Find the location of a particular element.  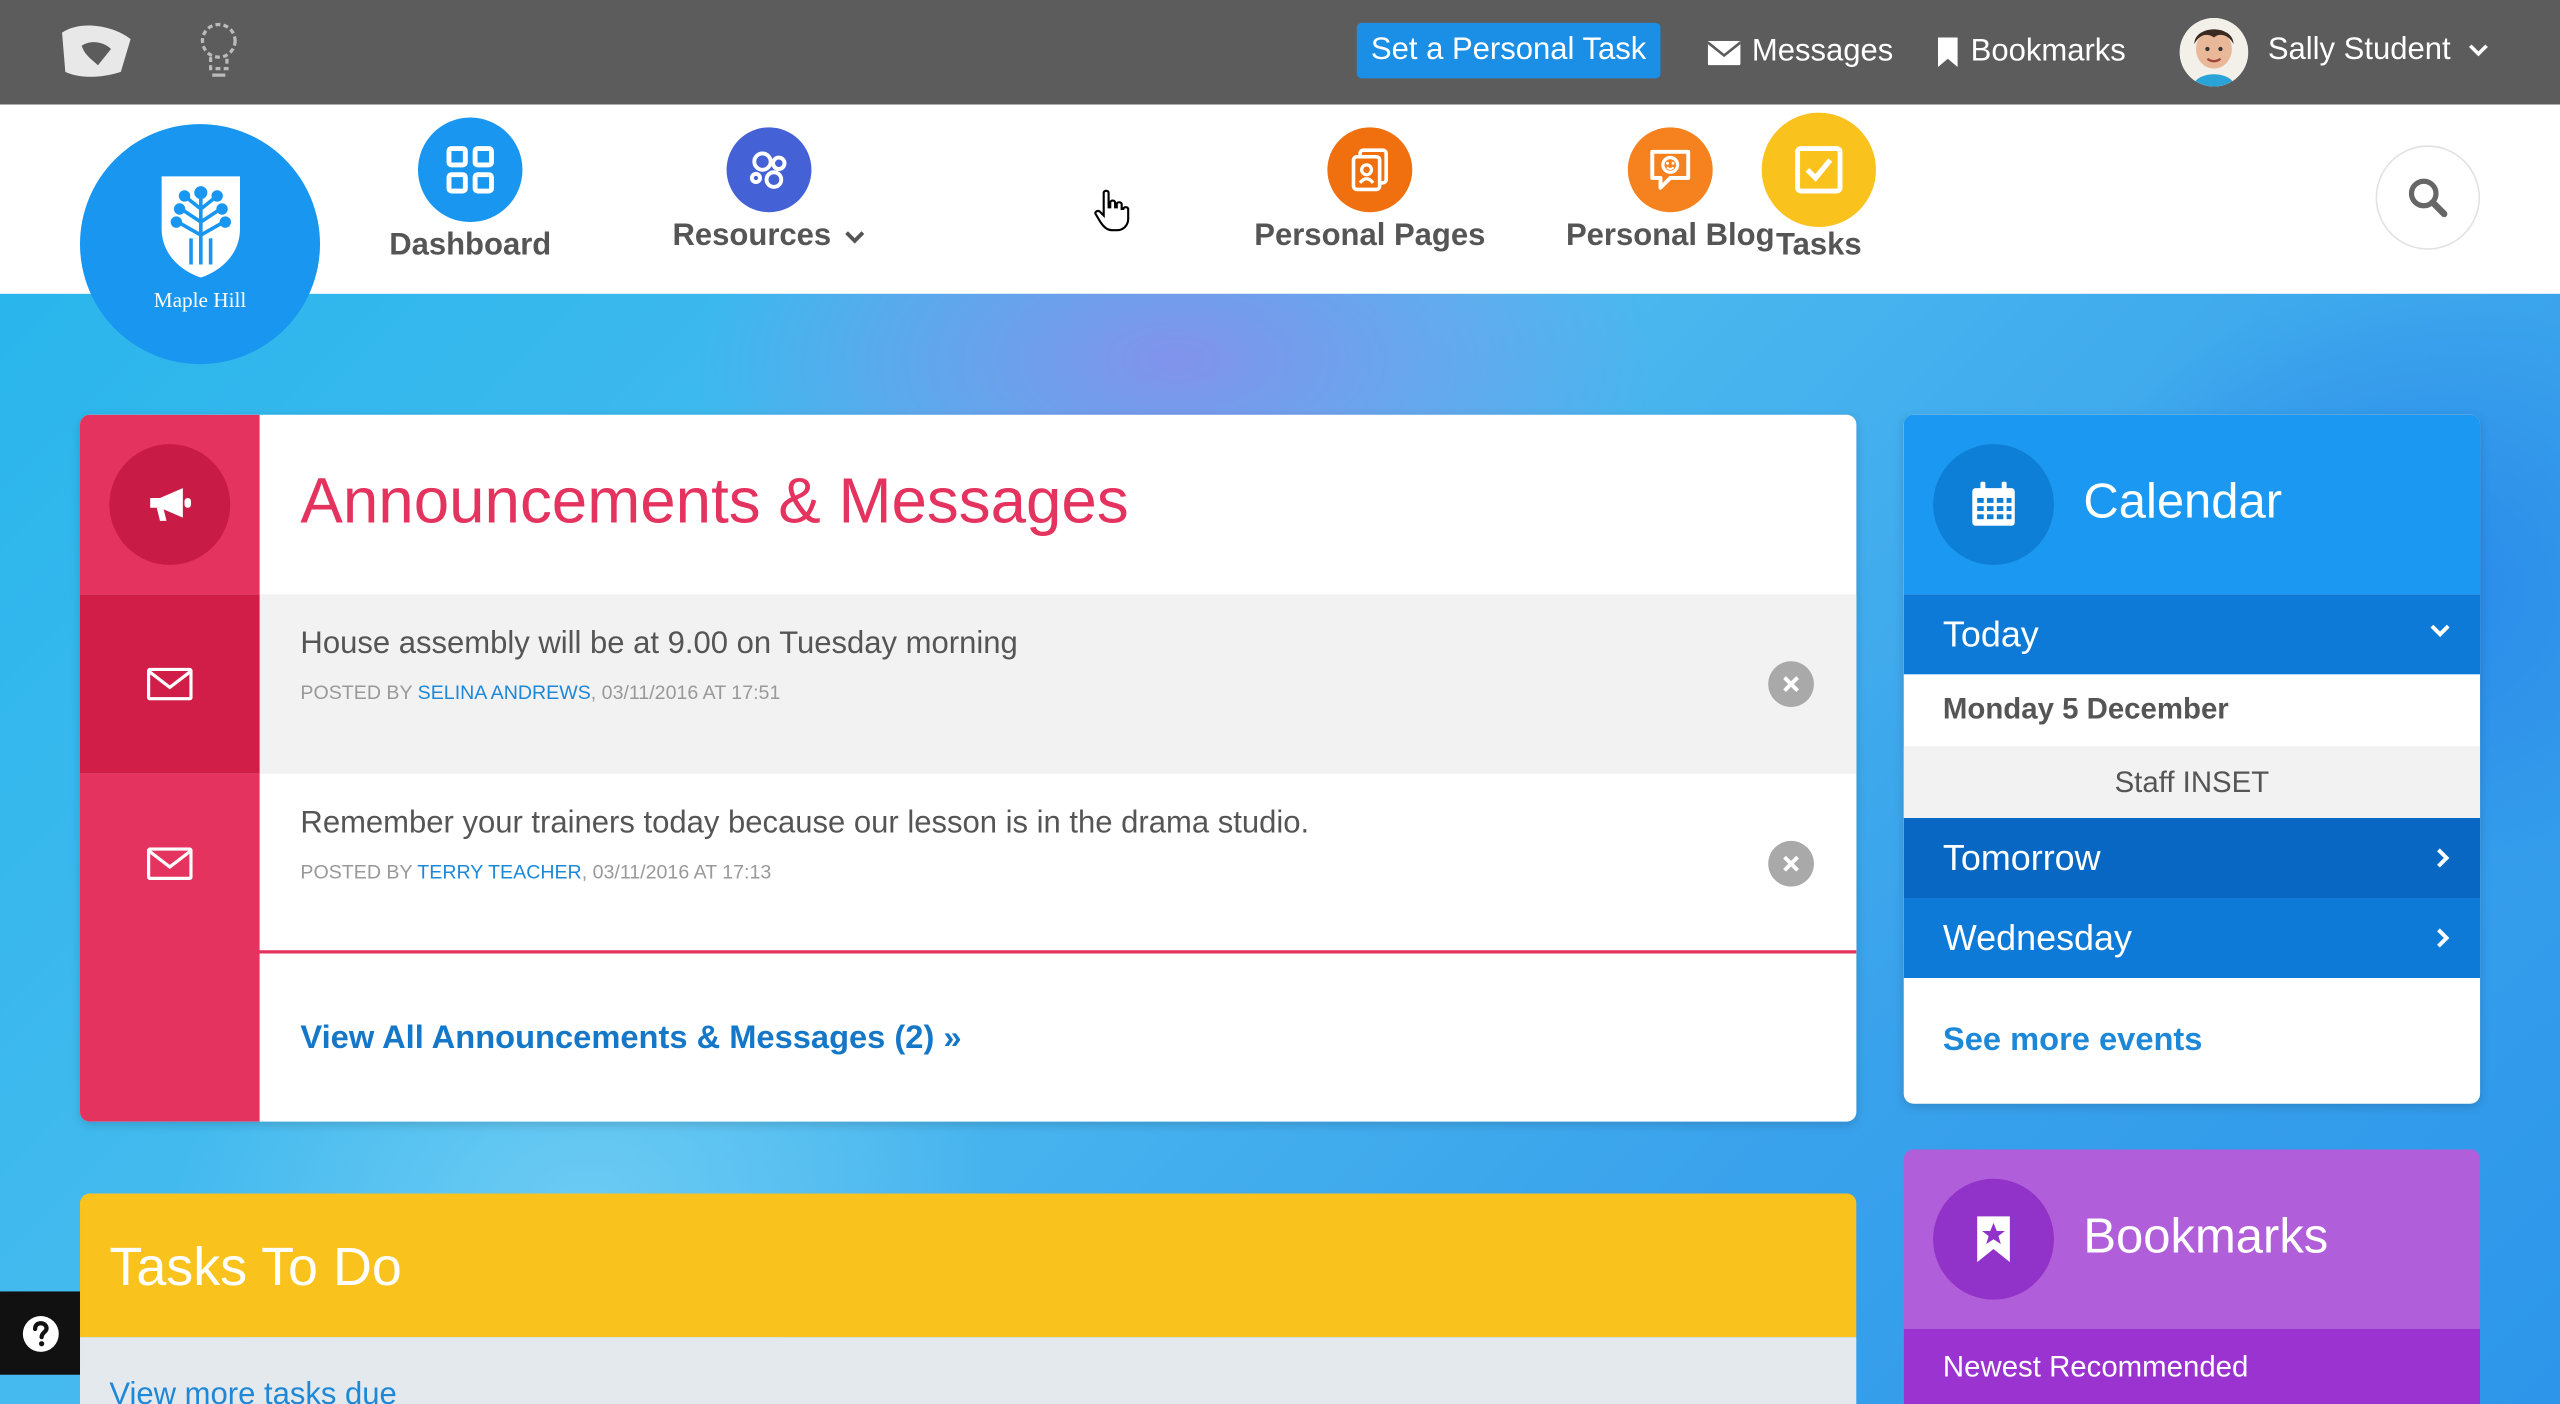

calendar-header: Calendar is located at coordinates (2192, 504).